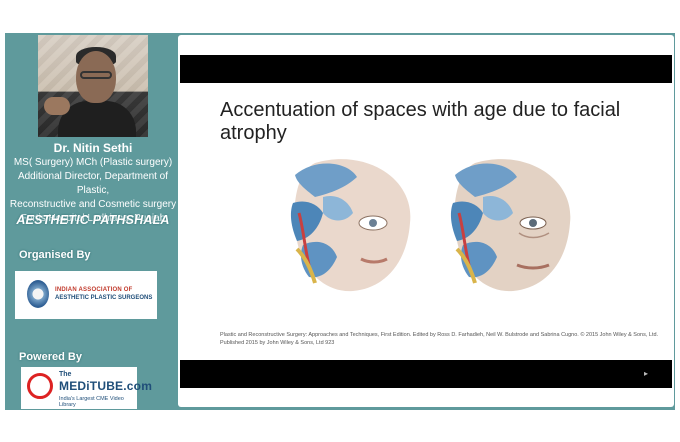  I want to click on credential-line: MS( Surgery) MCh (Plastic surgery), so click(93, 162).